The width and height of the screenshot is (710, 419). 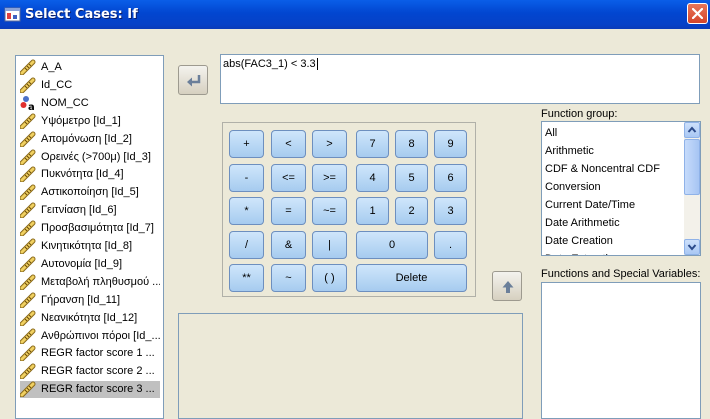 I want to click on scroll-up-button, so click(x=692, y=130).